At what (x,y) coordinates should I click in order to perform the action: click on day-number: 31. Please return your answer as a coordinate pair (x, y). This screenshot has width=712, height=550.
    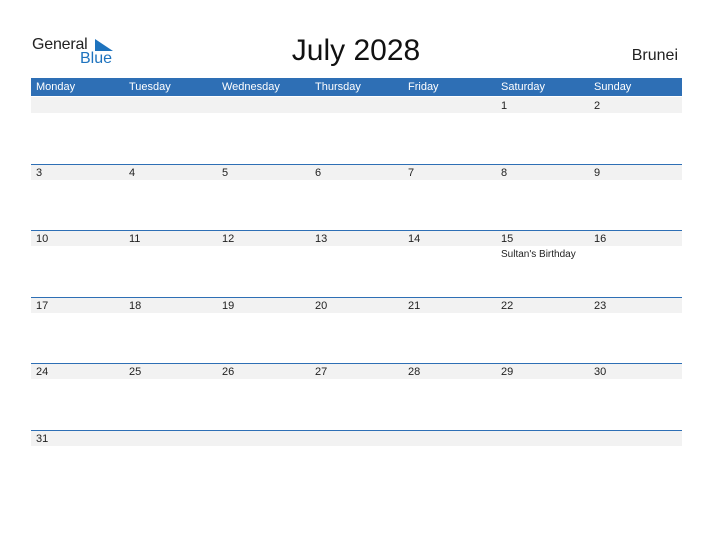
    Looking at the image, I should click on (42, 439).